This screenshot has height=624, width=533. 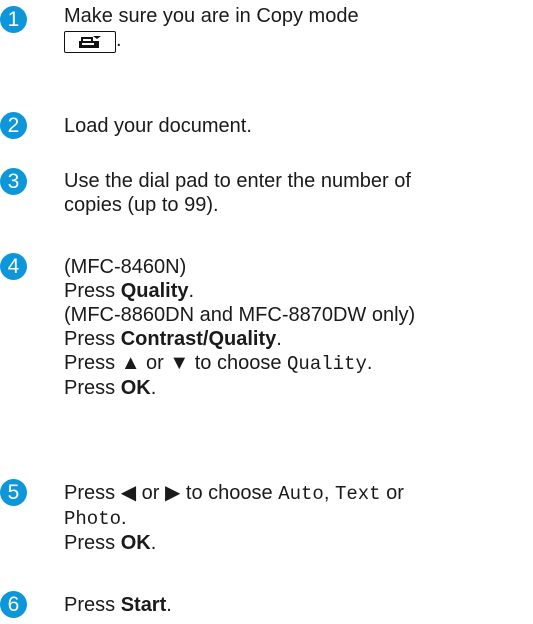 What do you see at coordinates (179, 363) in the screenshot?
I see `down-arrow-icon: ▼` at bounding box center [179, 363].